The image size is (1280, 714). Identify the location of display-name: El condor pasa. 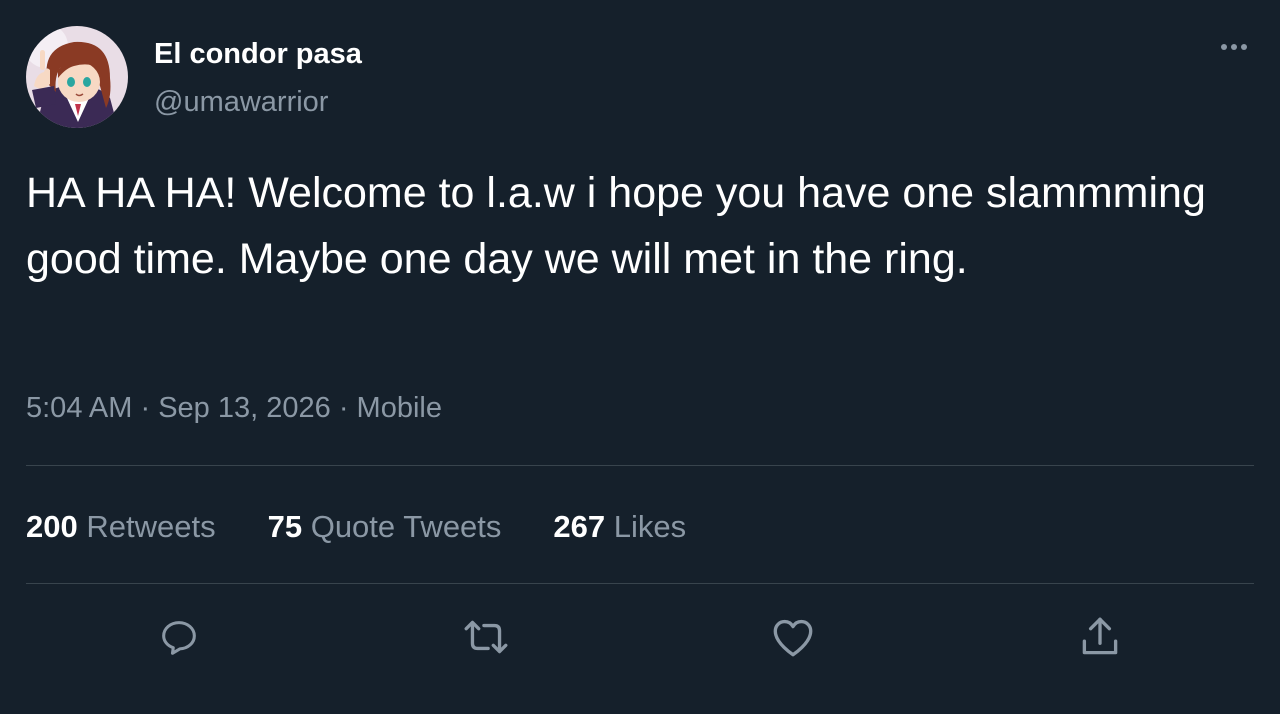
(258, 54).